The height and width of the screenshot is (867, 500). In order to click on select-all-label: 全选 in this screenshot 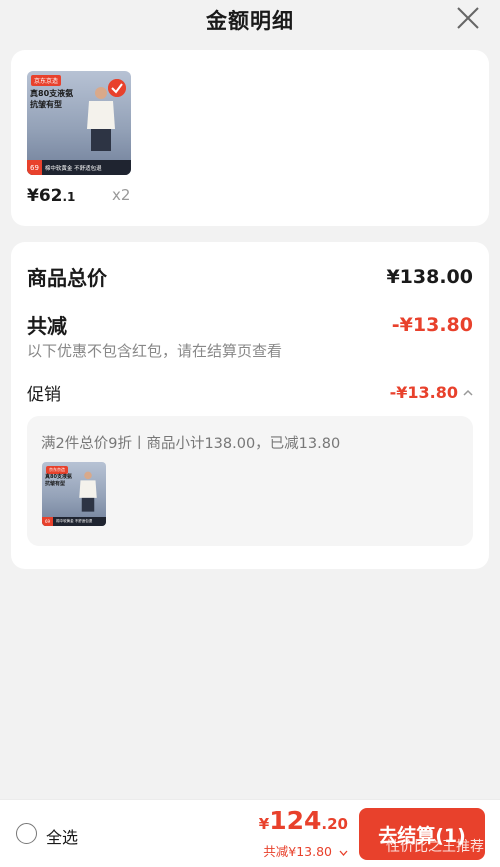, I will do `click(62, 836)`.